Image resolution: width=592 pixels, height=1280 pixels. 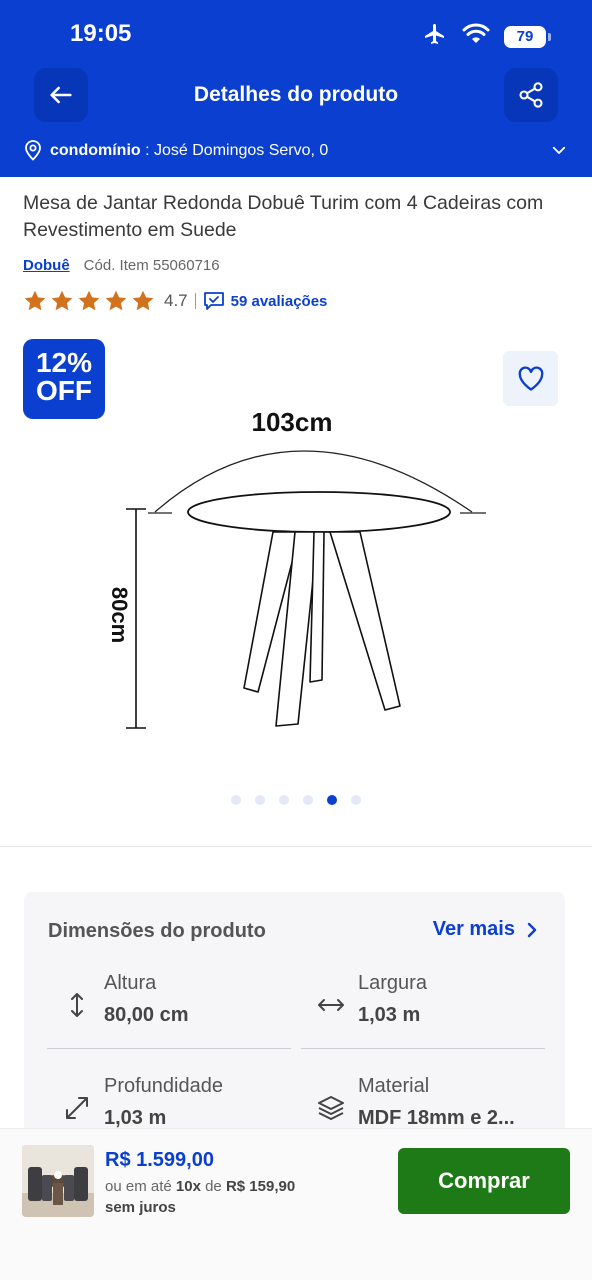 What do you see at coordinates (260, 1186) in the screenshot?
I see `installments-value: R$ 159,90` at bounding box center [260, 1186].